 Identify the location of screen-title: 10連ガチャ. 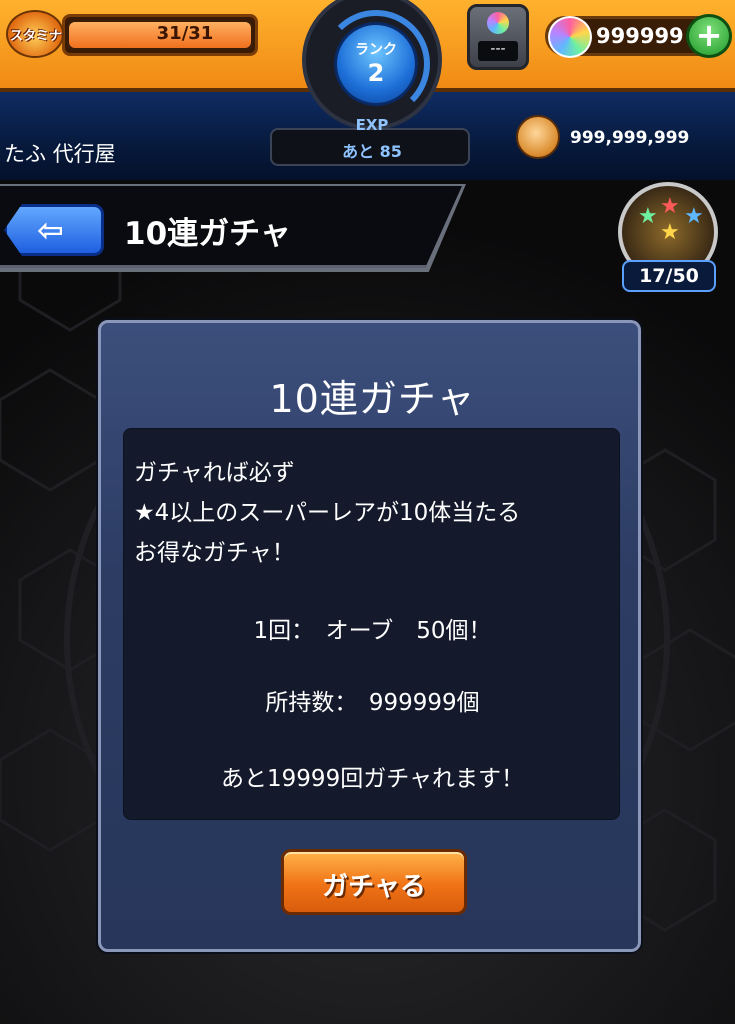
(207, 234).